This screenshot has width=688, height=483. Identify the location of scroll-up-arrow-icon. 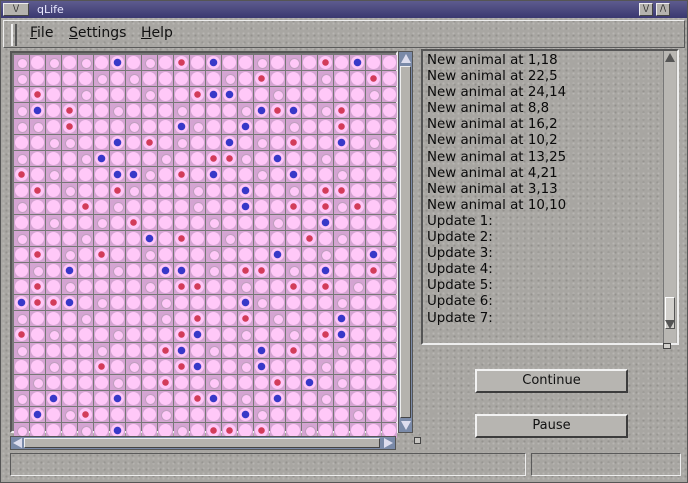
(406, 58).